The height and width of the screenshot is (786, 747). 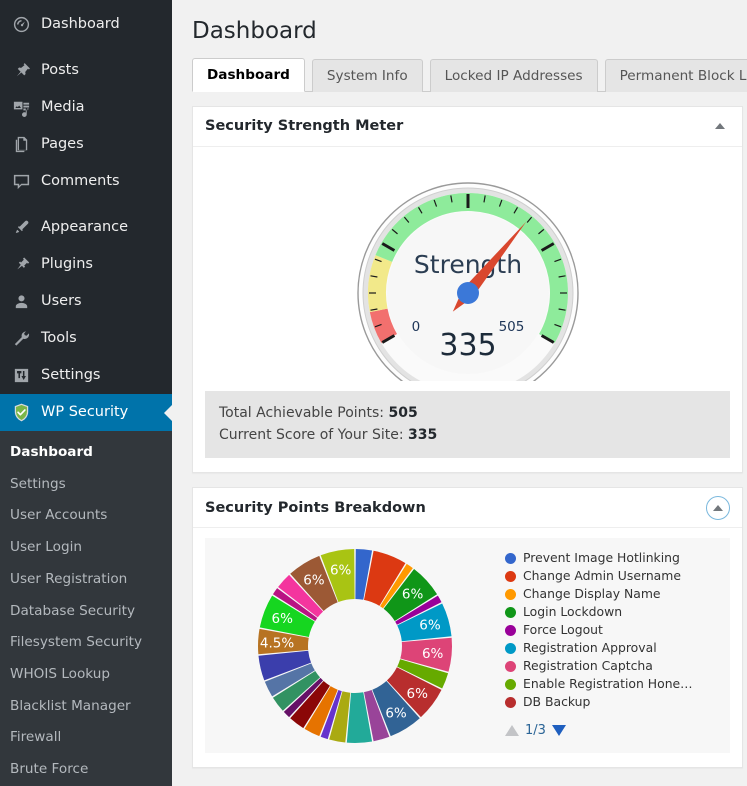 What do you see at coordinates (62, 144) in the screenshot?
I see `sidebar-item-label: Pages` at bounding box center [62, 144].